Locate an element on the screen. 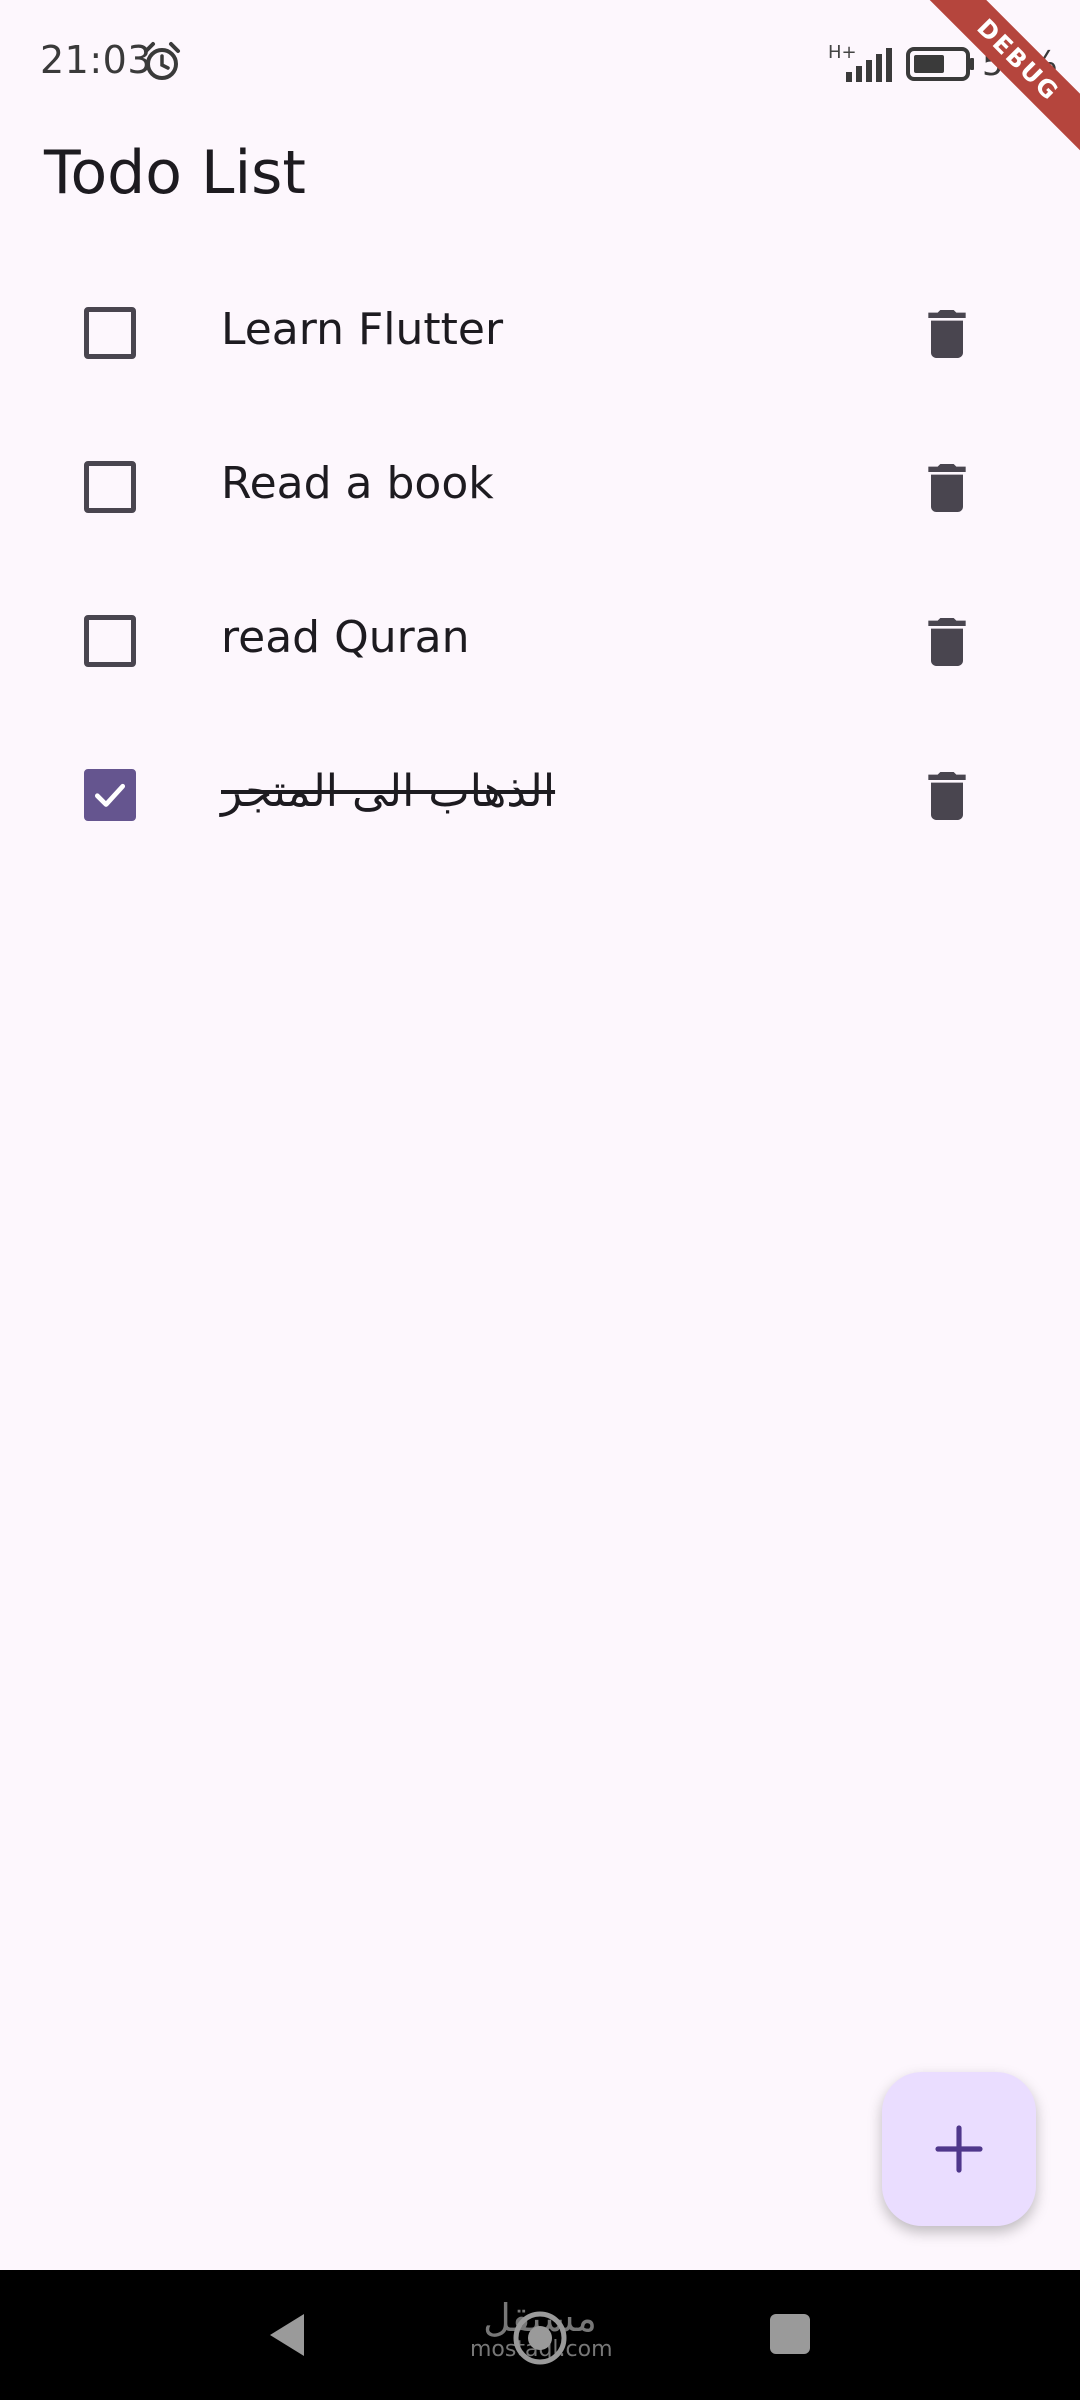 The width and height of the screenshot is (1080, 2400). todo-label: Read a book is located at coordinates (357, 483).